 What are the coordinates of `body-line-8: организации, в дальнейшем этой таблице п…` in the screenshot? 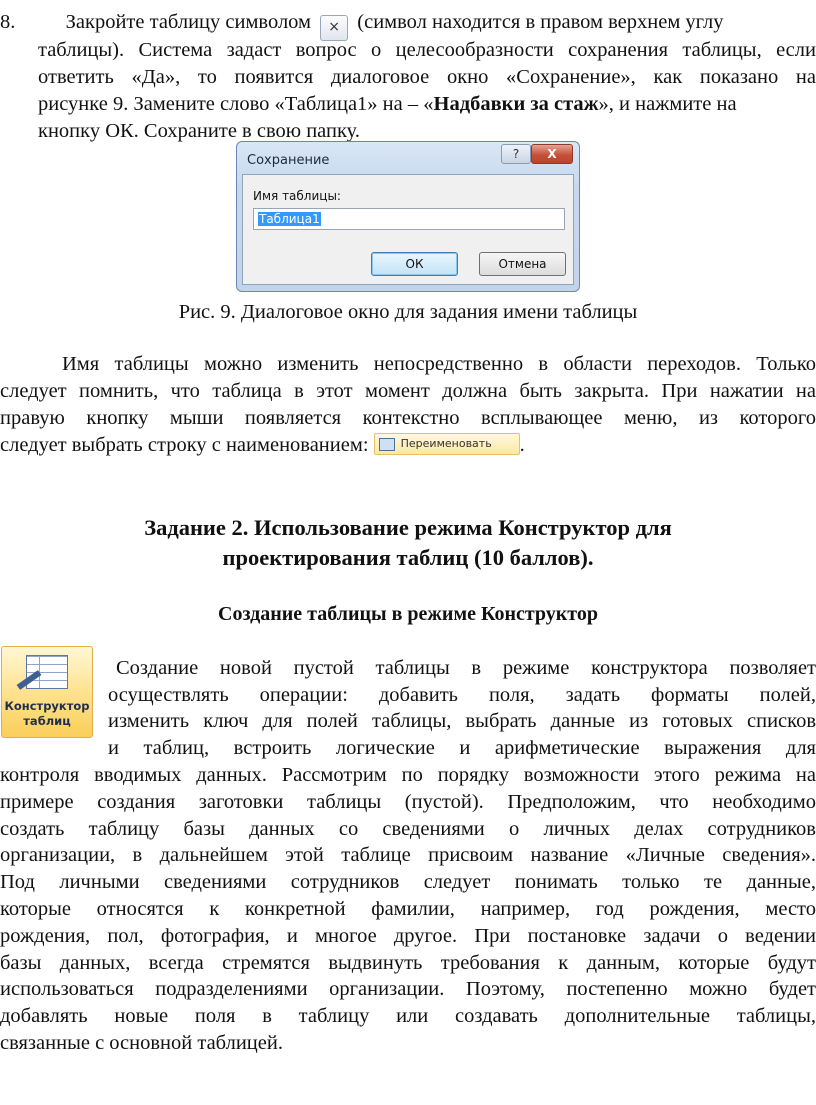 It's located at (408, 855).